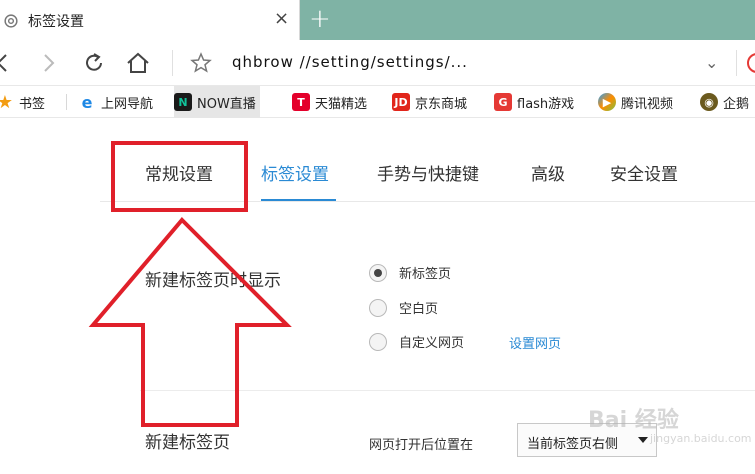 The height and width of the screenshot is (474, 755). What do you see at coordinates (7, 102) in the screenshot?
I see `star-icon: ★` at bounding box center [7, 102].